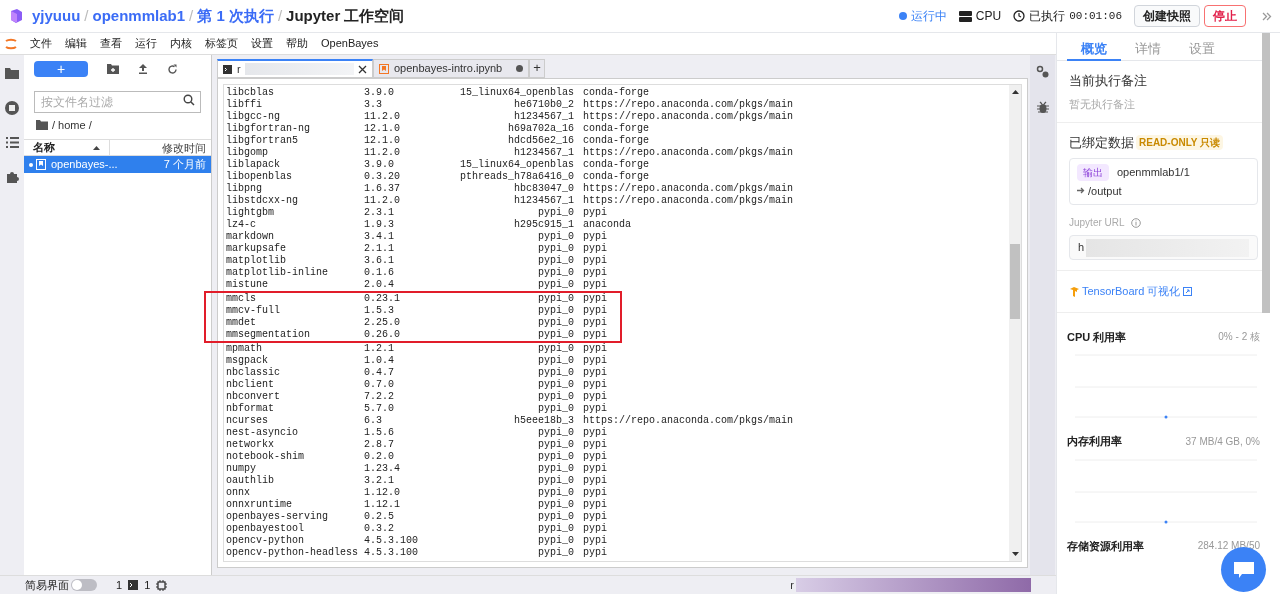 This screenshot has height=594, width=1280. I want to click on tensorboard-icon, so click(1074, 291).